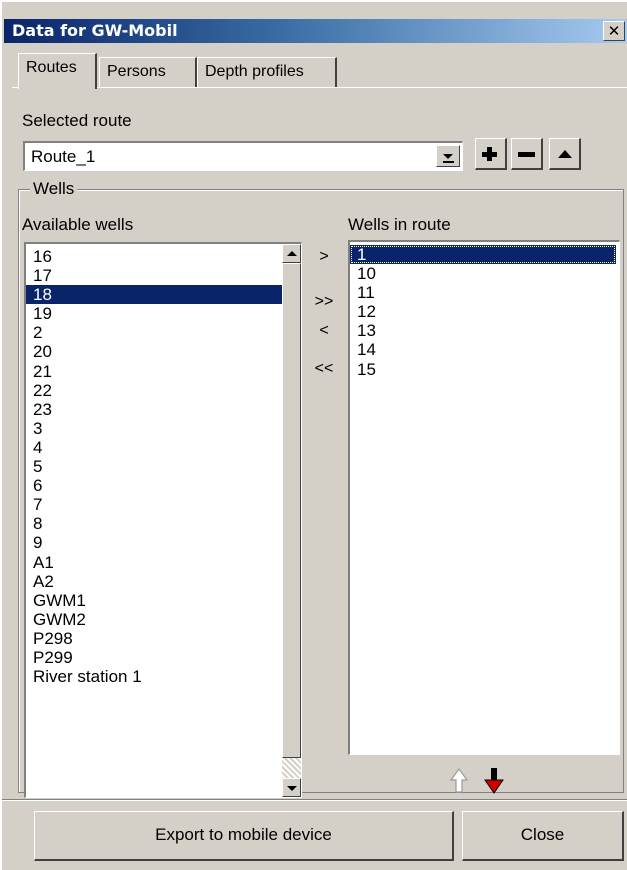  Describe the element at coordinates (155, 409) in the screenshot. I see `list-item: 23` at that location.